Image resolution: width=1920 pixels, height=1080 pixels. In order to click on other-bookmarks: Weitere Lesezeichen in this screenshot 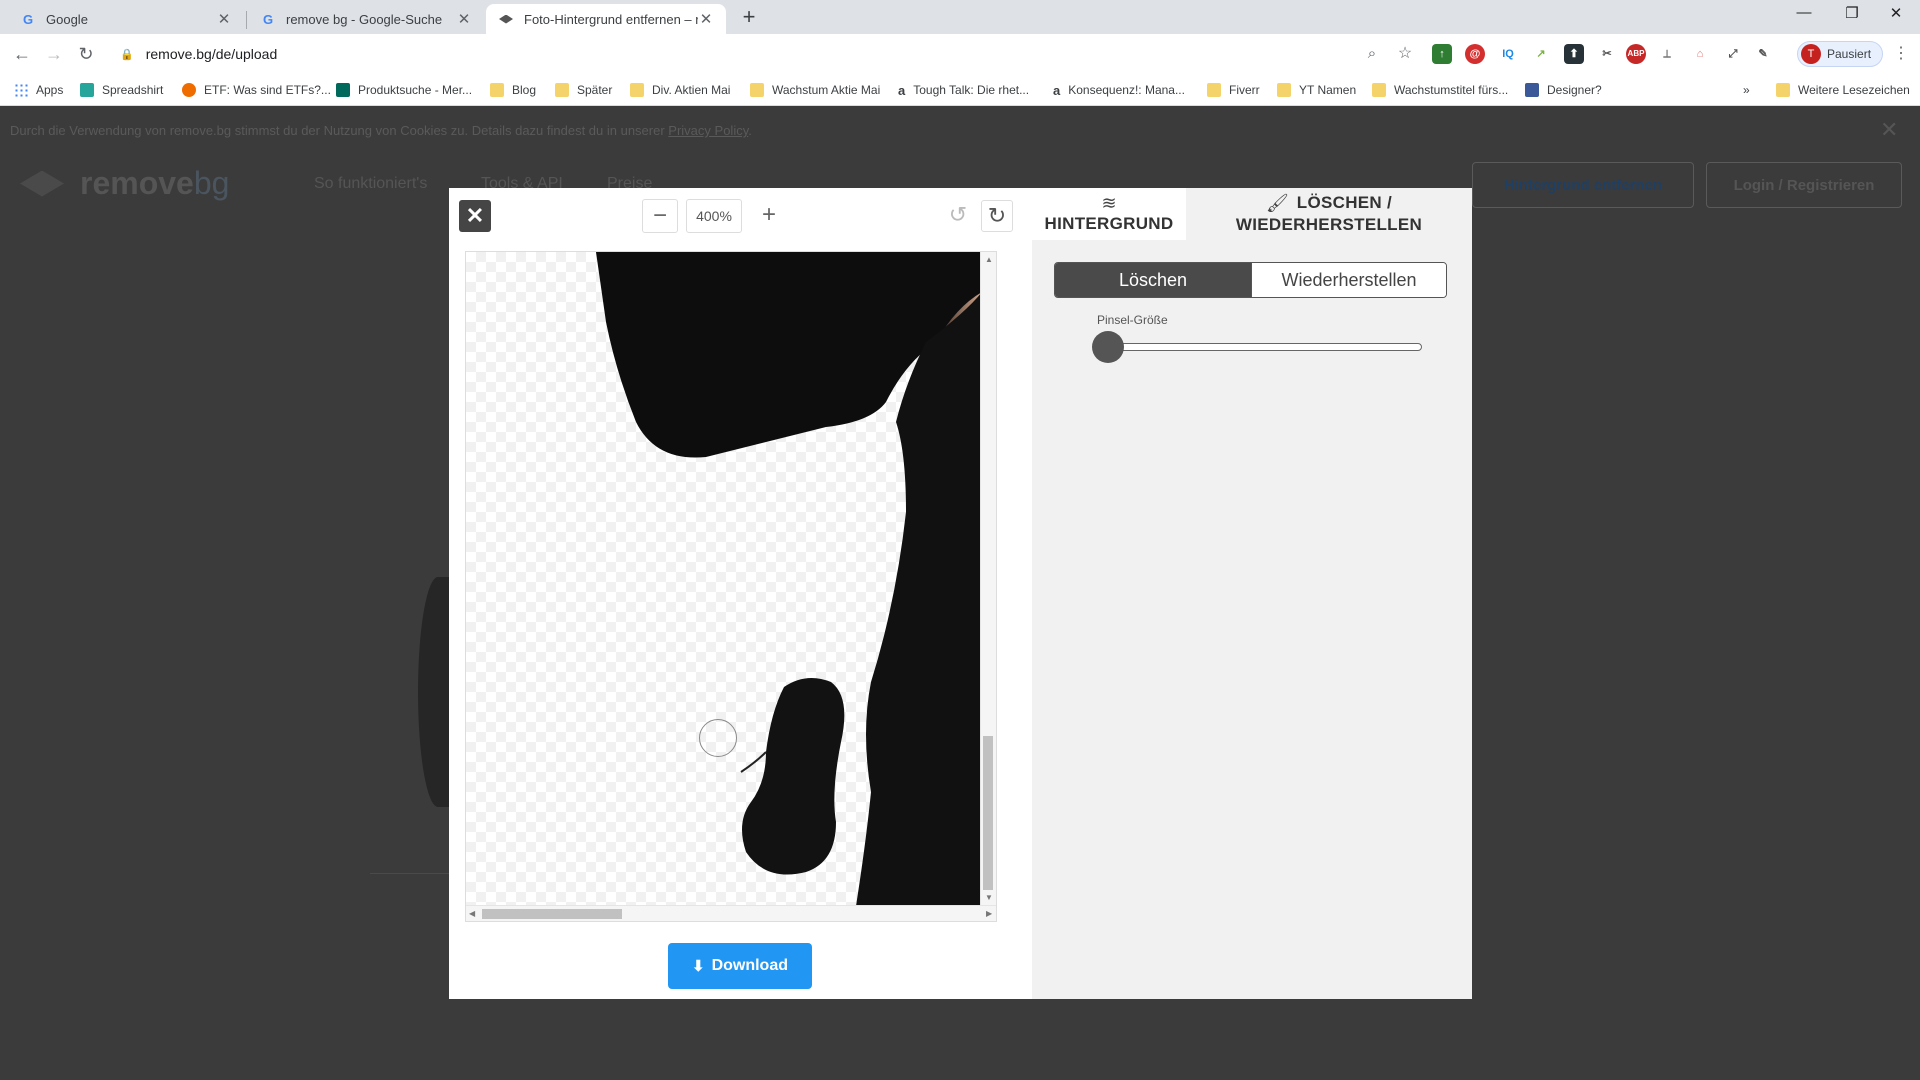, I will do `click(1843, 90)`.